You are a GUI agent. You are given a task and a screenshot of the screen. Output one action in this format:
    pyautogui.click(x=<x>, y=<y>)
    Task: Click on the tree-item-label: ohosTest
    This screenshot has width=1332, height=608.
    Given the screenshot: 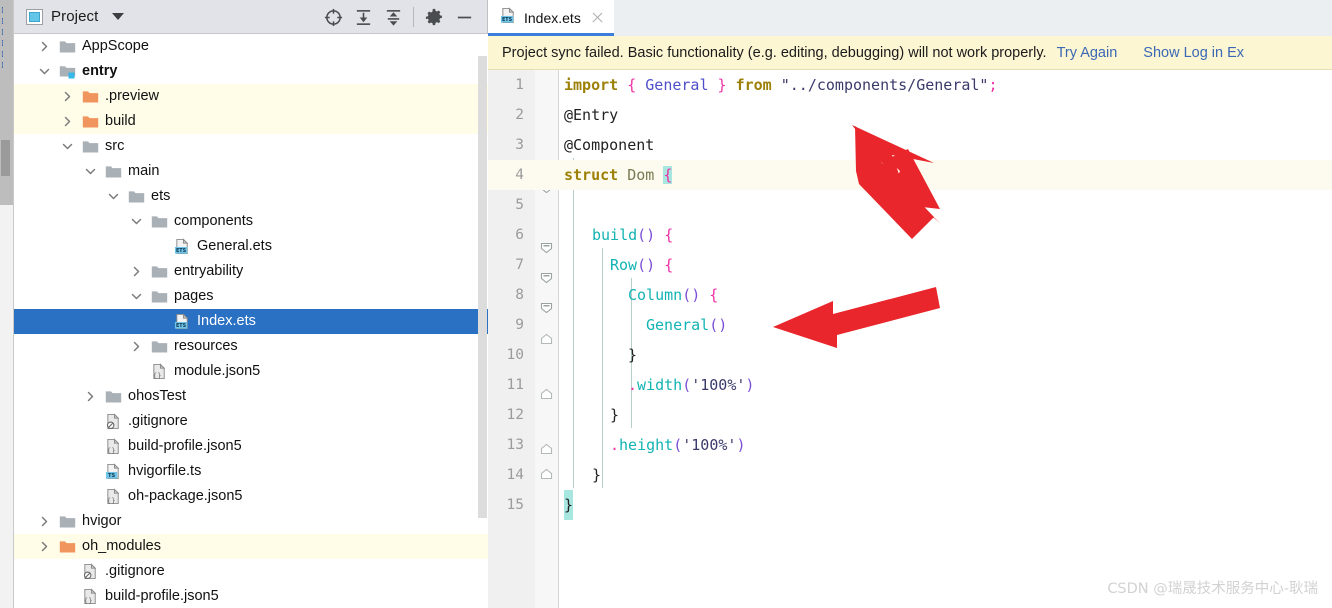 What is the action you would take?
    pyautogui.click(x=157, y=396)
    